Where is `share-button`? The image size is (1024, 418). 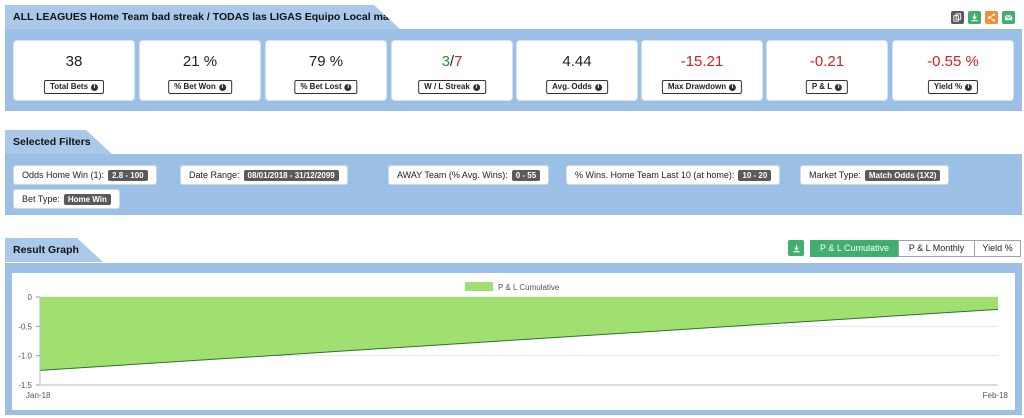 share-button is located at coordinates (991, 17).